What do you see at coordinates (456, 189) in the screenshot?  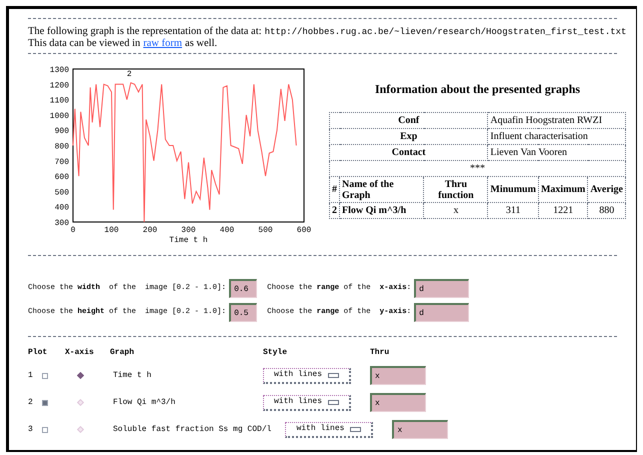 I see `column-header: Thru function` at bounding box center [456, 189].